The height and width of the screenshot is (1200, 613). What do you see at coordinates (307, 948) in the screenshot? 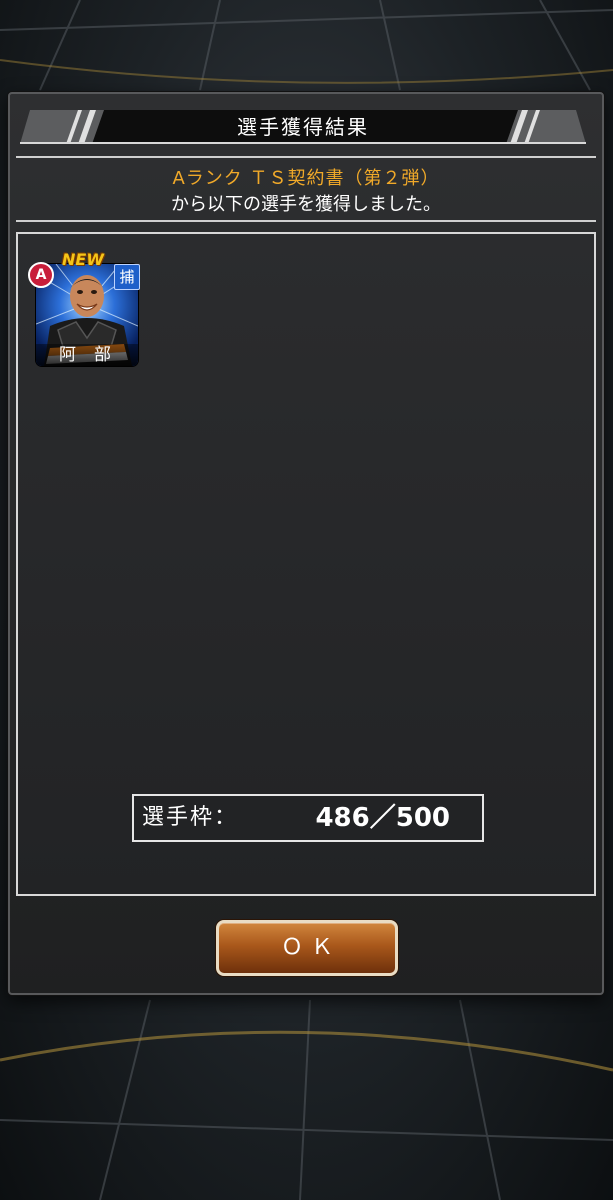
I see `ok-button: ＯＫ` at bounding box center [307, 948].